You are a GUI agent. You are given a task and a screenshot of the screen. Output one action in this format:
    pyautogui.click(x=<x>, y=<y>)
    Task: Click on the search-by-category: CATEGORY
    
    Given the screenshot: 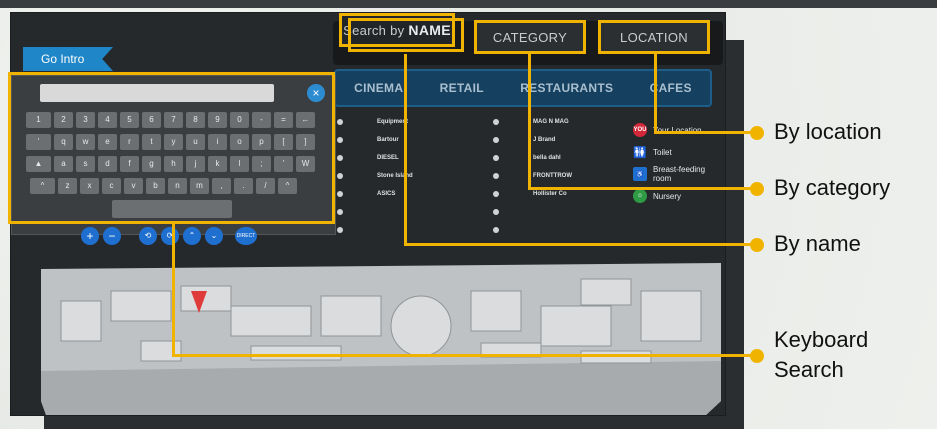 What is the action you would take?
    pyautogui.click(x=530, y=37)
    